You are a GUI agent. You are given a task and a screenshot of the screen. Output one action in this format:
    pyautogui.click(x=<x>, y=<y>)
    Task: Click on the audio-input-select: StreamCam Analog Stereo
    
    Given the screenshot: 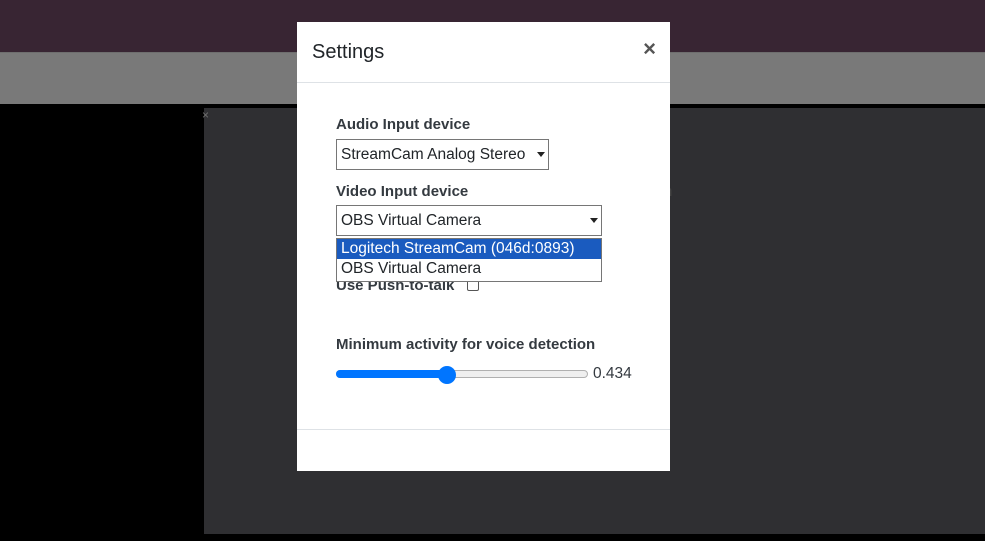 What is the action you would take?
    pyautogui.click(x=442, y=154)
    